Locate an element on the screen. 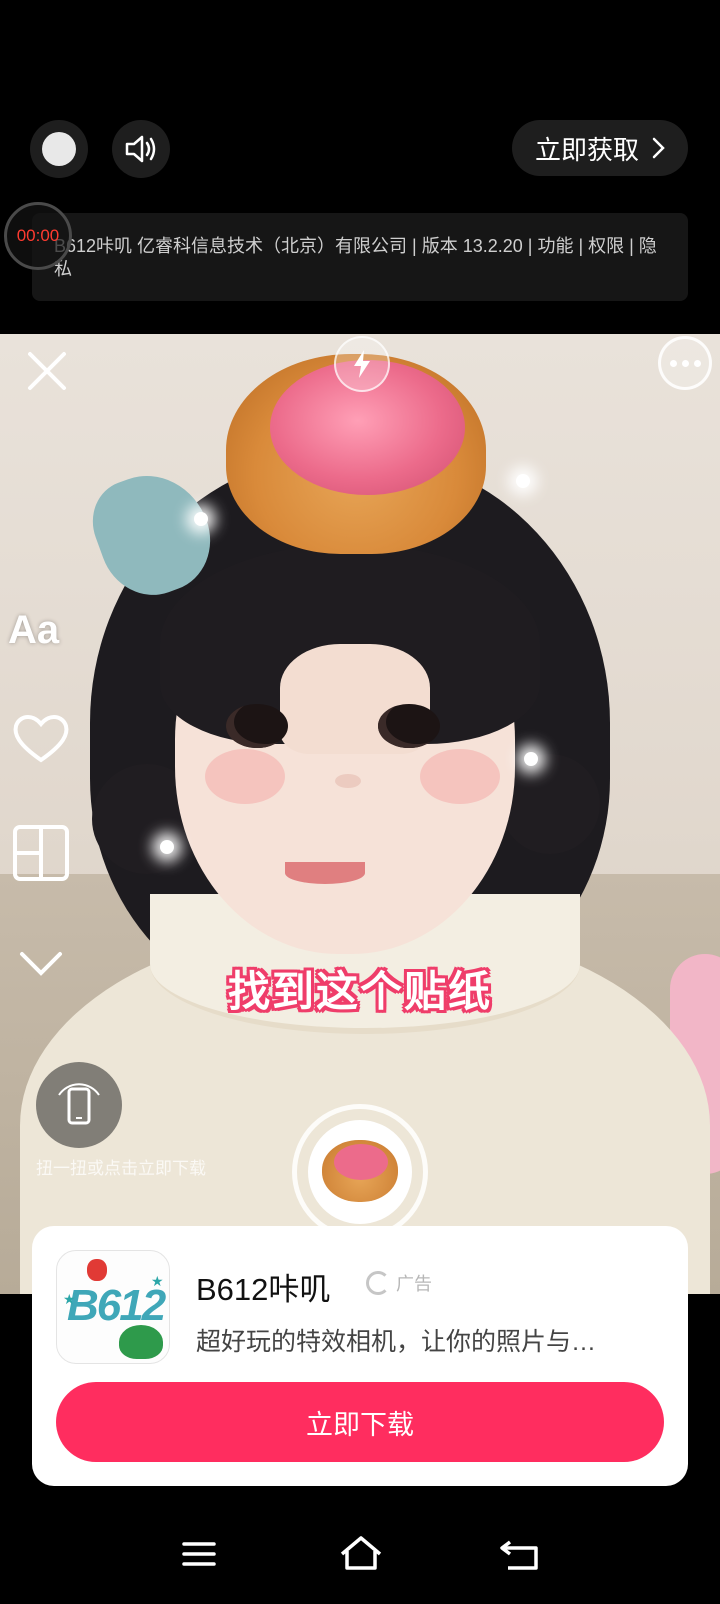 This screenshot has width=720, height=1604. chevron-right-icon is located at coordinates (658, 148).